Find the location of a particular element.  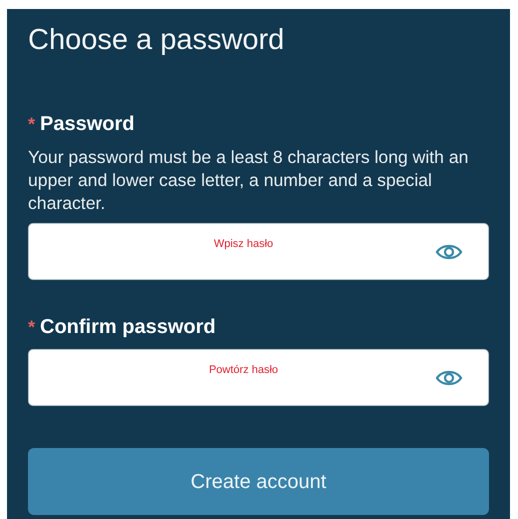

field-label: Confirm password is located at coordinates (128, 327).